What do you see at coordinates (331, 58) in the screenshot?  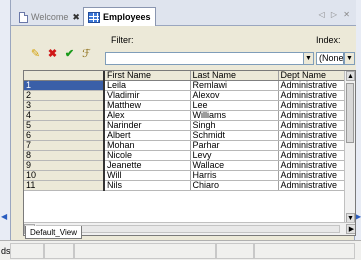 I see `index-select: (None)` at bounding box center [331, 58].